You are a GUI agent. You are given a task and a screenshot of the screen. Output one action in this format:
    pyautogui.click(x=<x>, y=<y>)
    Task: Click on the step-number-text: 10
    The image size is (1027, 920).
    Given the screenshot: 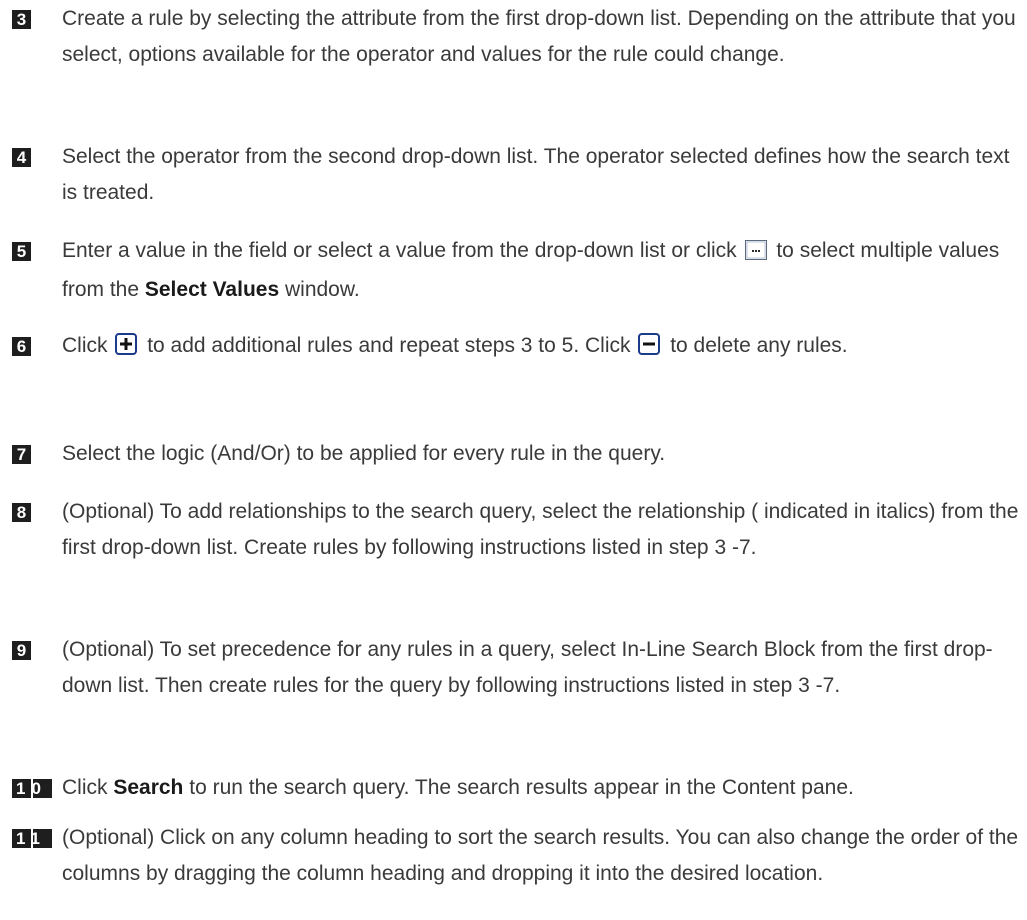 What is the action you would take?
    pyautogui.click(x=31, y=788)
    